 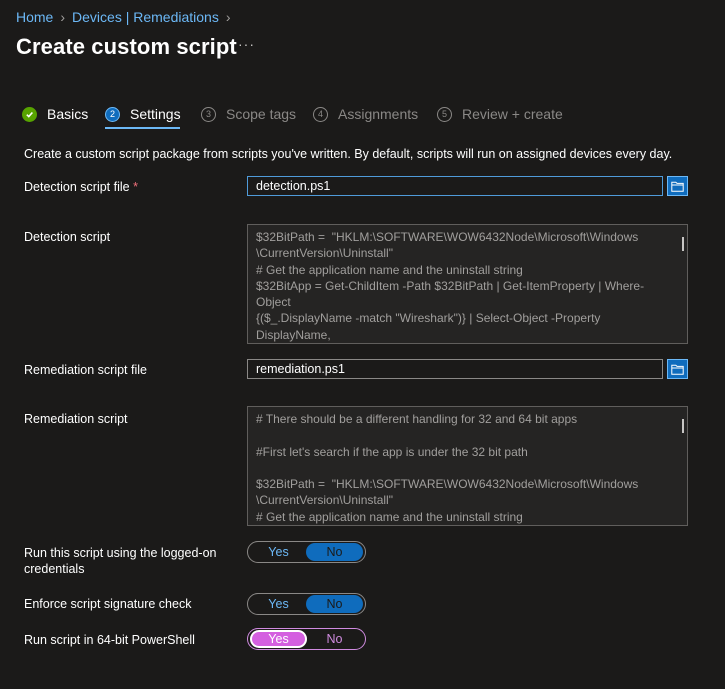 I want to click on detection-file-input: detection.ps1, so click(x=455, y=186).